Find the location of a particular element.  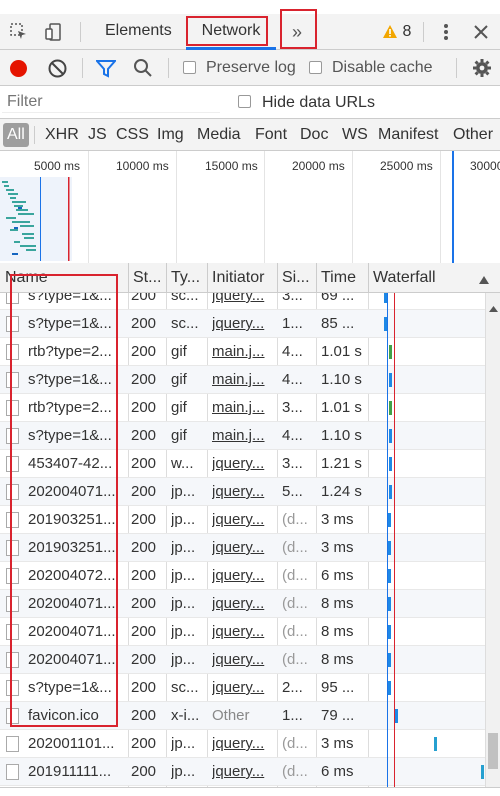

filter-input is located at coordinates (111, 102).